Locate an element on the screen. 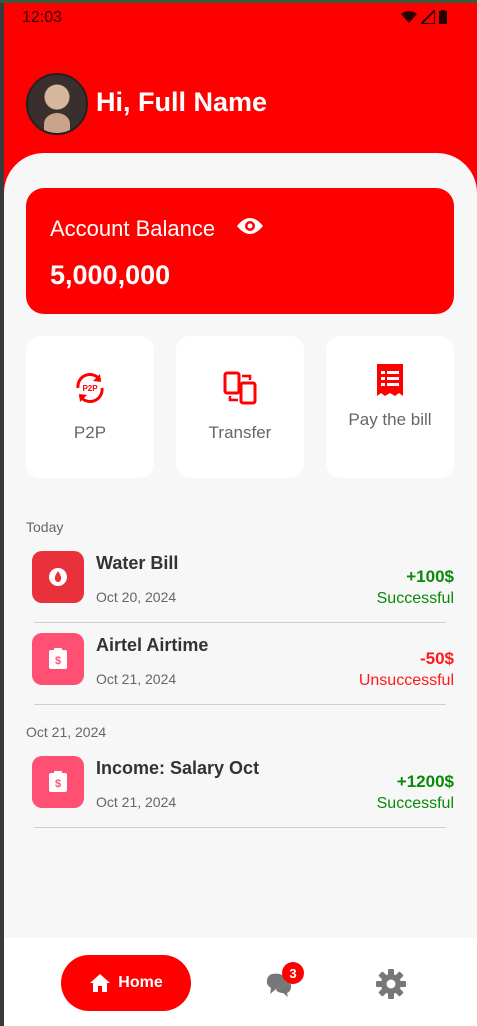  status-icons is located at coordinates (424, 17).